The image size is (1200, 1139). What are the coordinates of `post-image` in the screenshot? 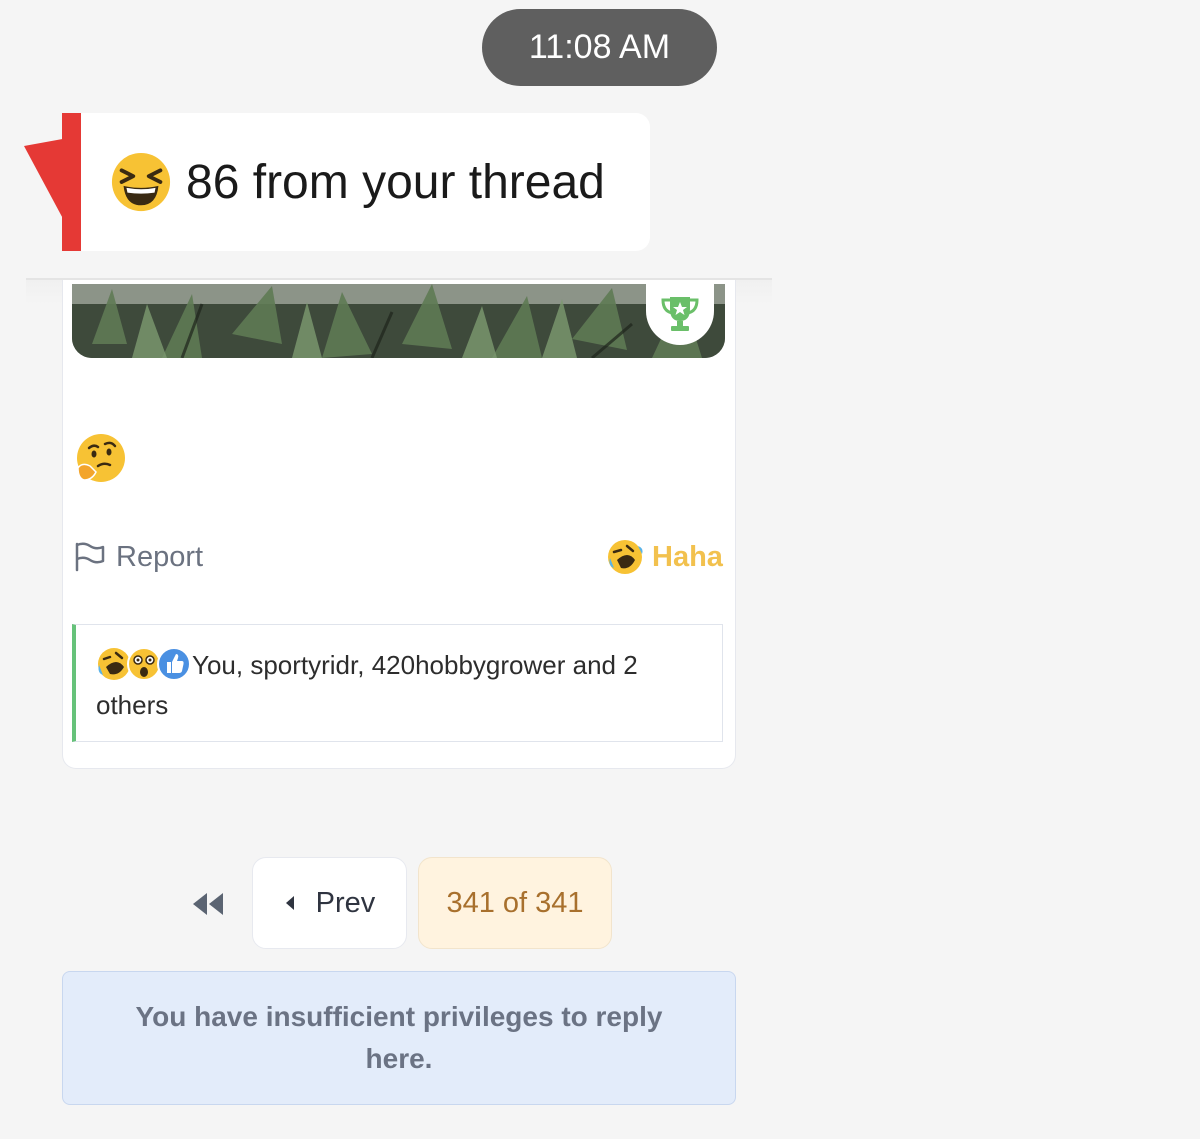 It's located at (398, 321).